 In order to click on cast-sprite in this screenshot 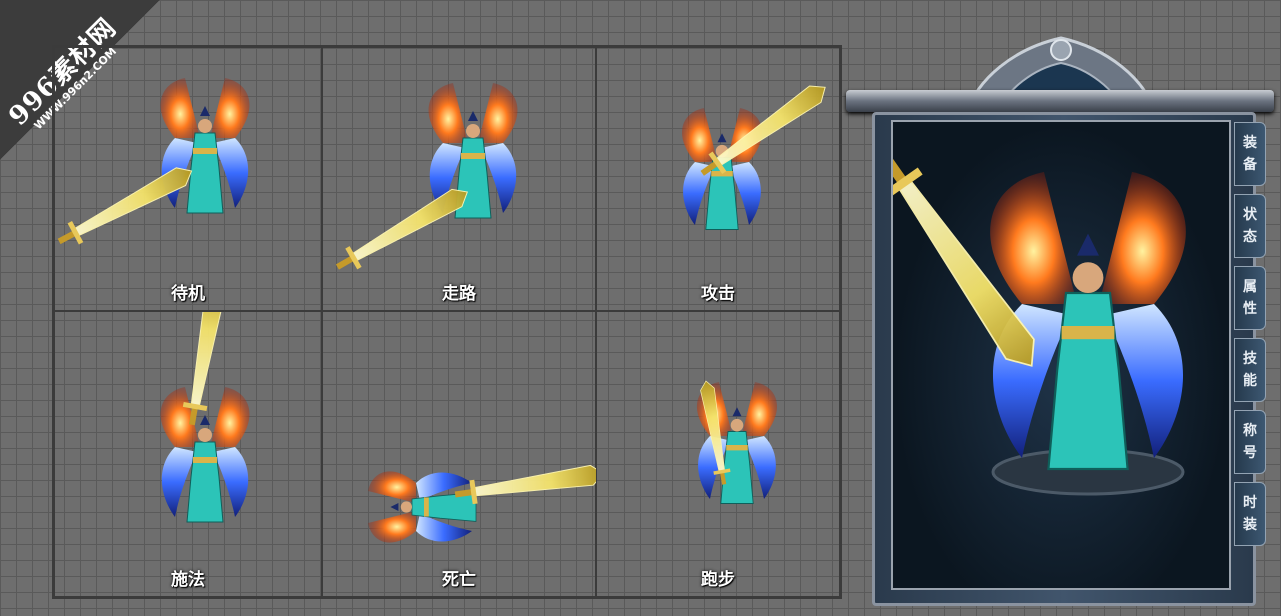, I will do `click(205, 417)`.